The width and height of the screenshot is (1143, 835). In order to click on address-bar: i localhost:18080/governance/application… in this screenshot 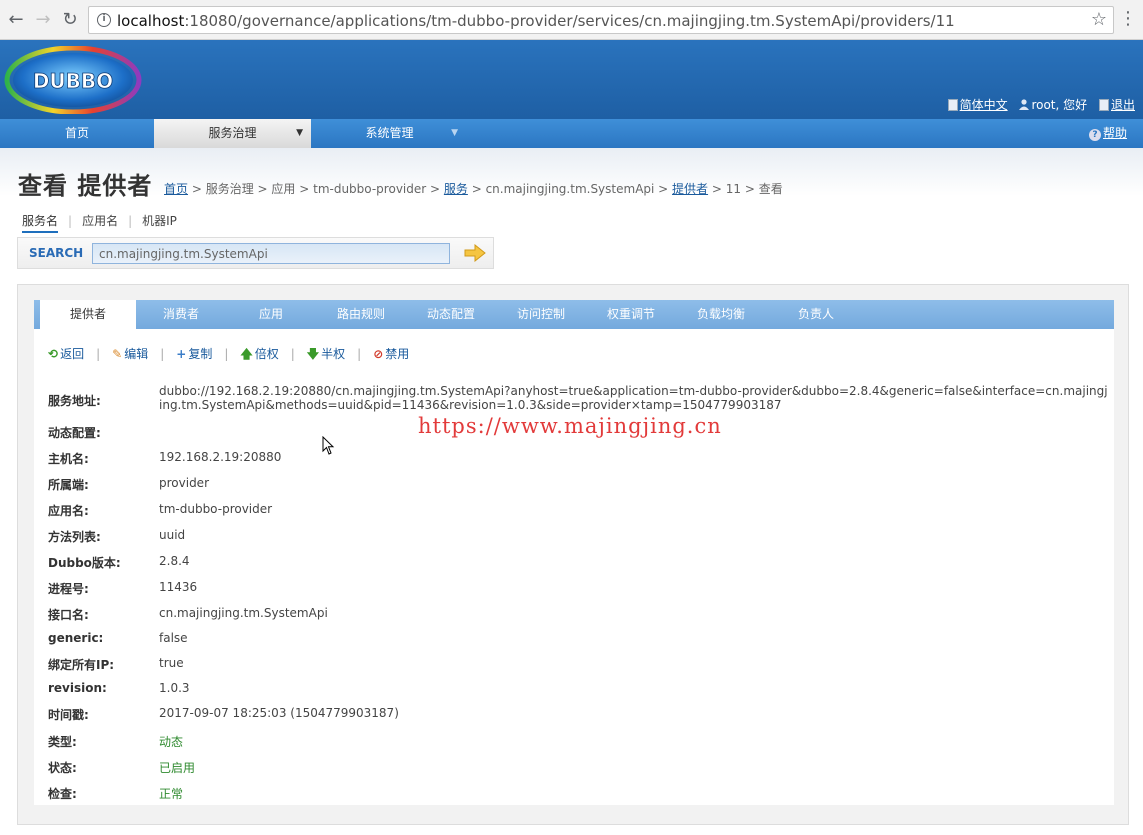, I will do `click(601, 20)`.